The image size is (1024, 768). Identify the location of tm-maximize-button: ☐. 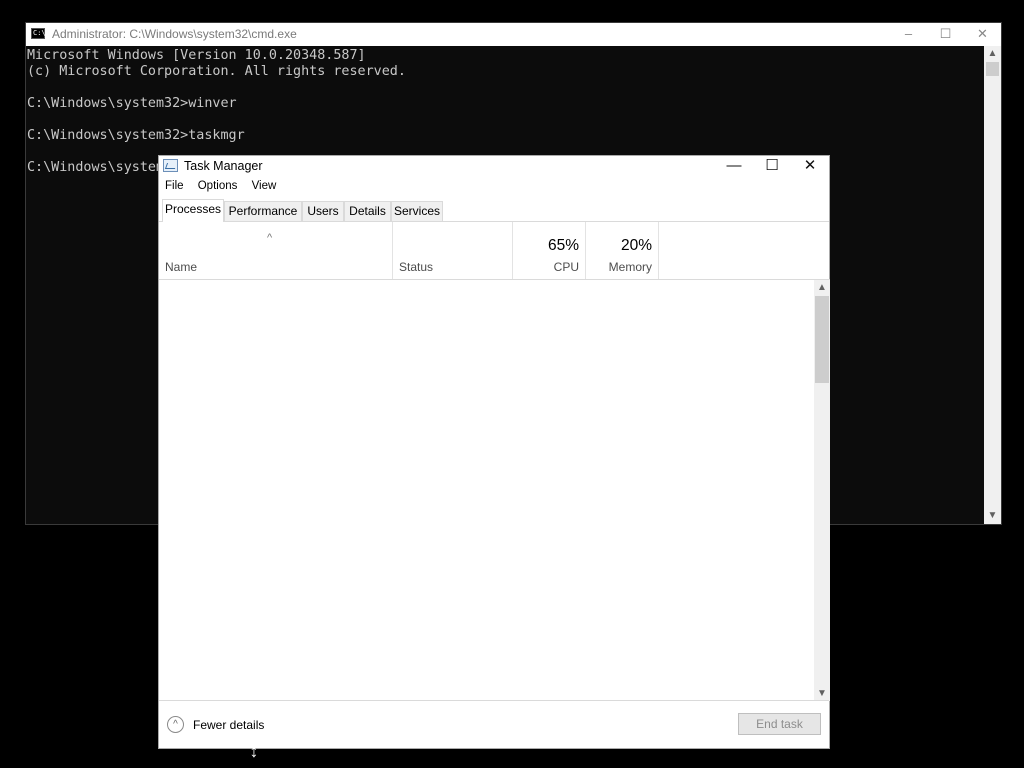
(772, 167).